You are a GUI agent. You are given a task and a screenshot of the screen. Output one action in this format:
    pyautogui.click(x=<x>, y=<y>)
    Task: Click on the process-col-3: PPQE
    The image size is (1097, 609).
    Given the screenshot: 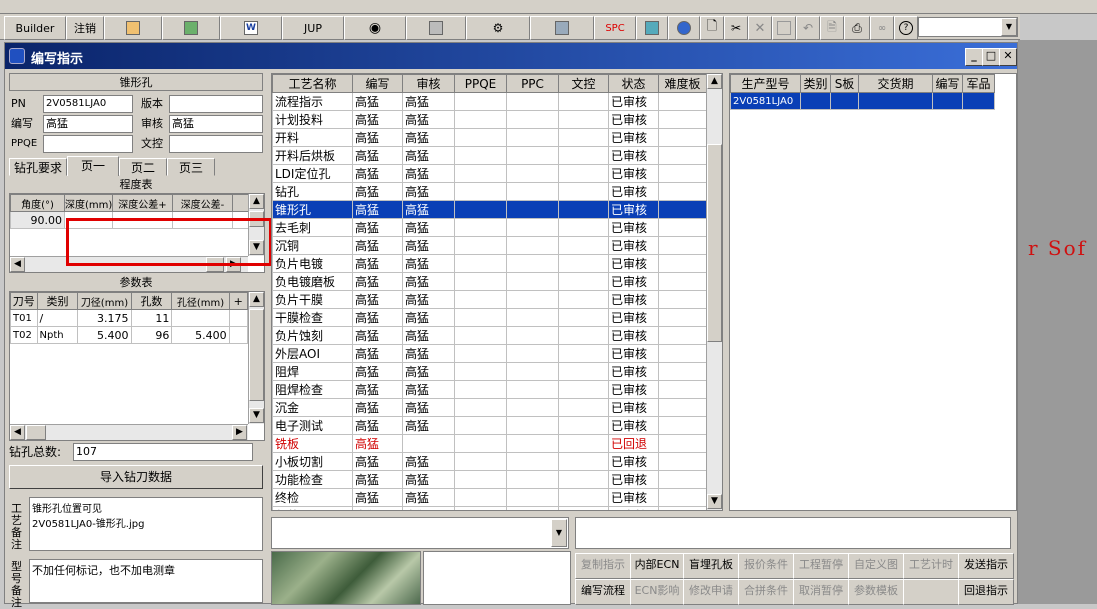 What is the action you would take?
    pyautogui.click(x=480, y=83)
    